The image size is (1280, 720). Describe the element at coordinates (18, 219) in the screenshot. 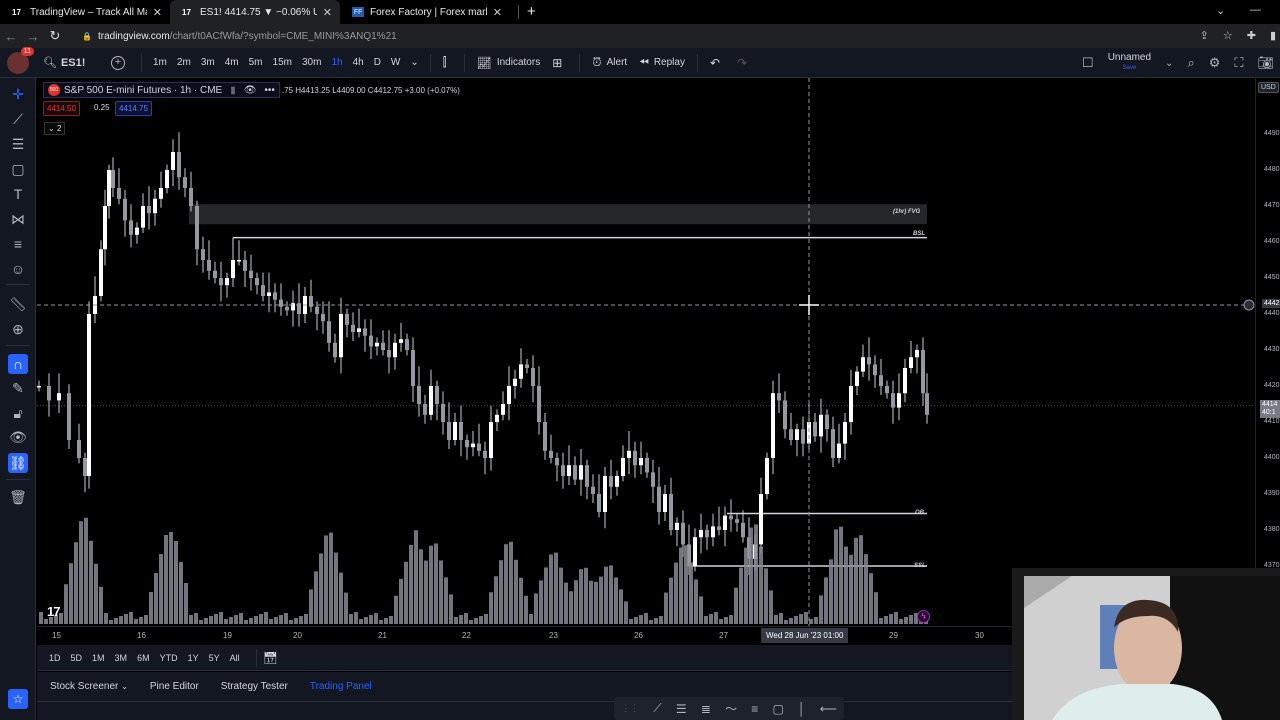

I see `pattern-icon: ⋈` at that location.